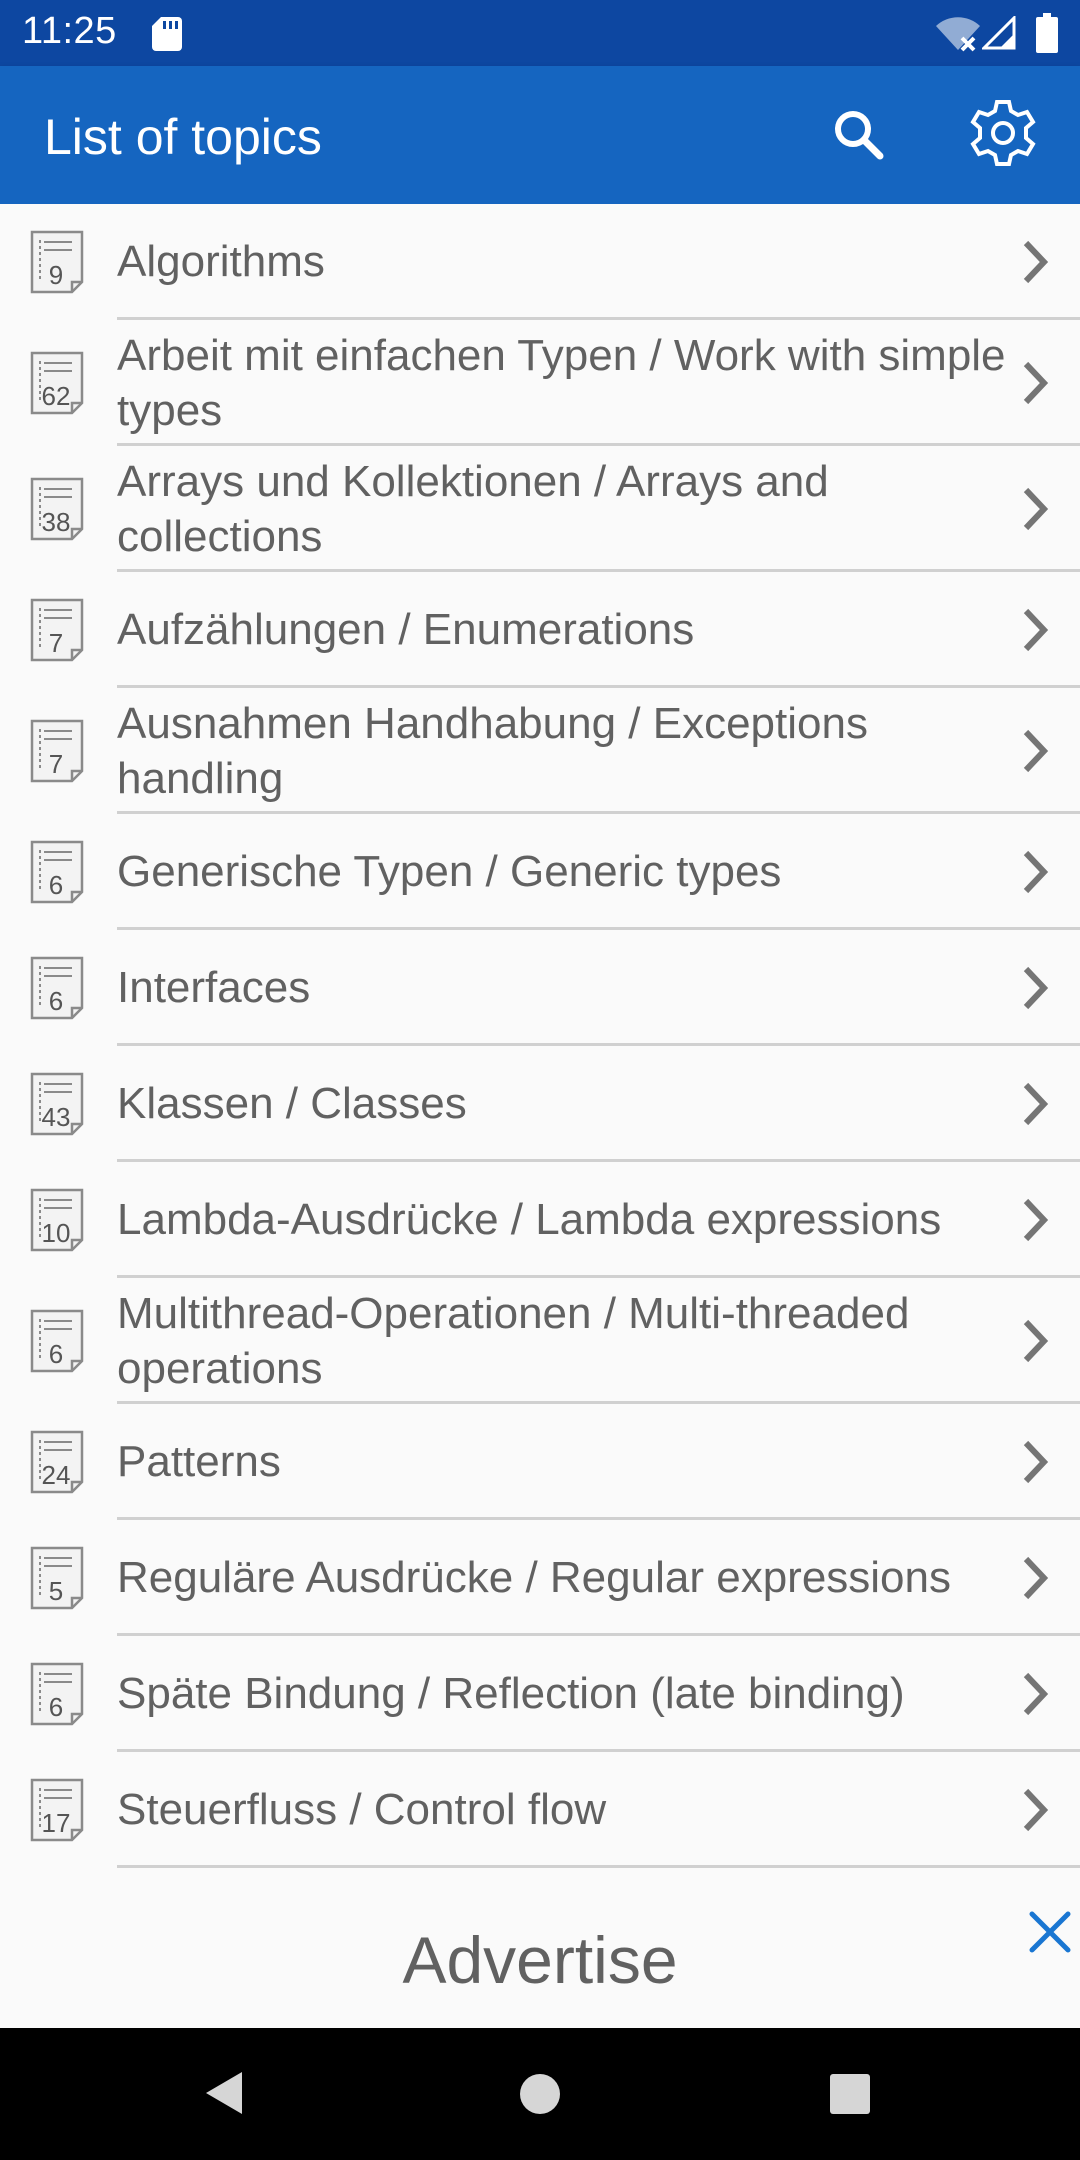 The width and height of the screenshot is (1080, 2160). I want to click on topic-label: Algorithms, so click(221, 261).